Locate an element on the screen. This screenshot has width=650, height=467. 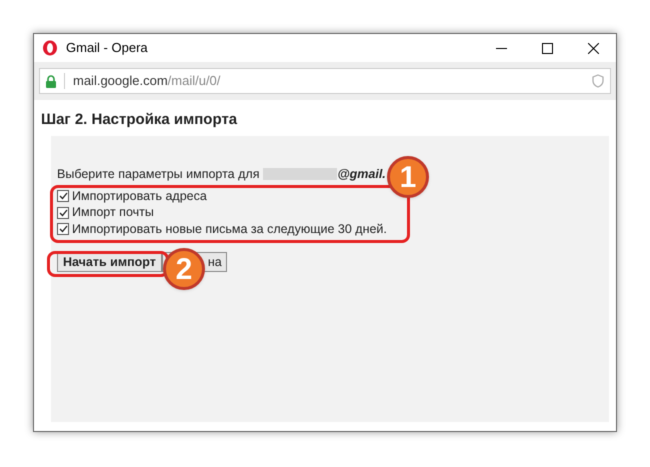
option-label: Импорт почты is located at coordinates (113, 213).